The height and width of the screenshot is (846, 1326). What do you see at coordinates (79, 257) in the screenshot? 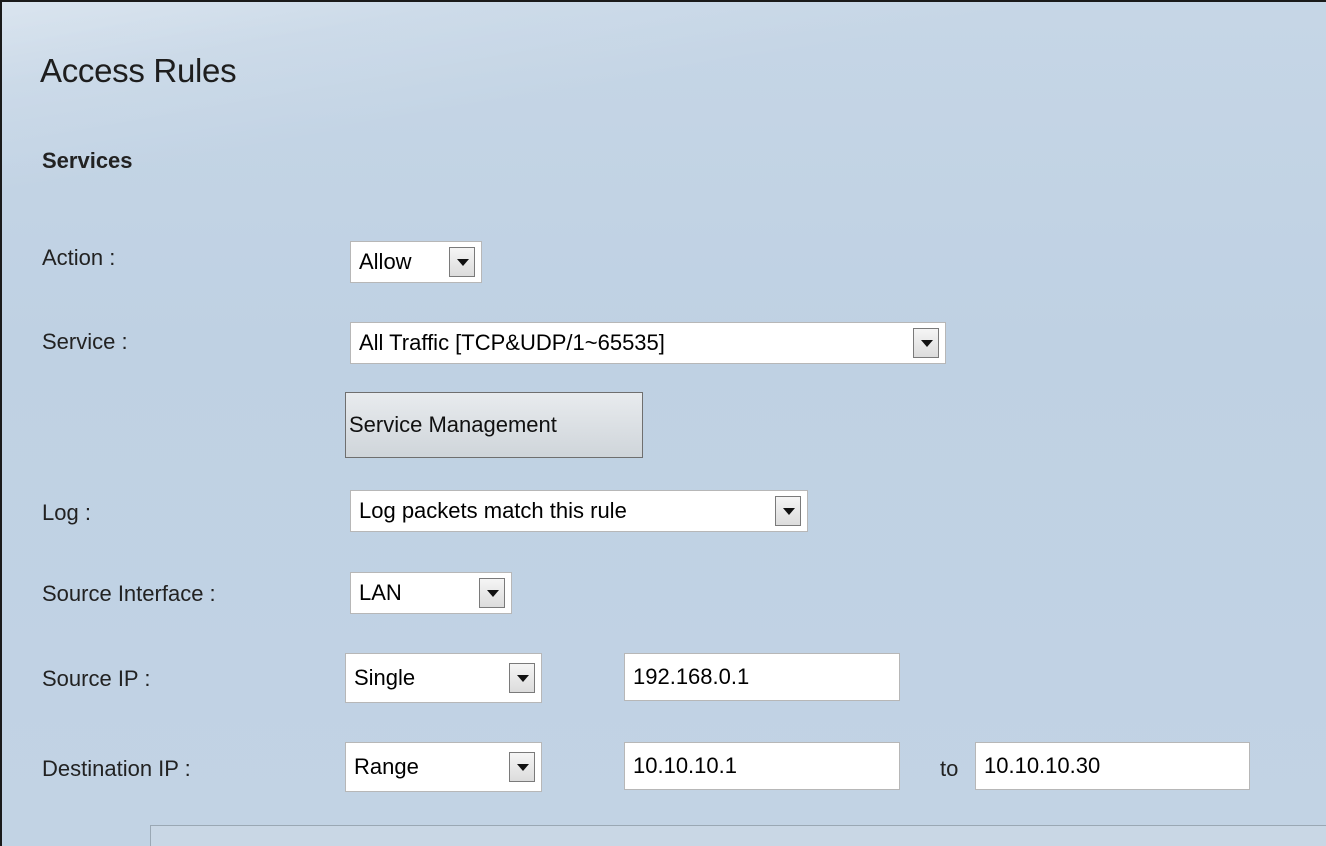
I see `action-label: Action :` at bounding box center [79, 257].